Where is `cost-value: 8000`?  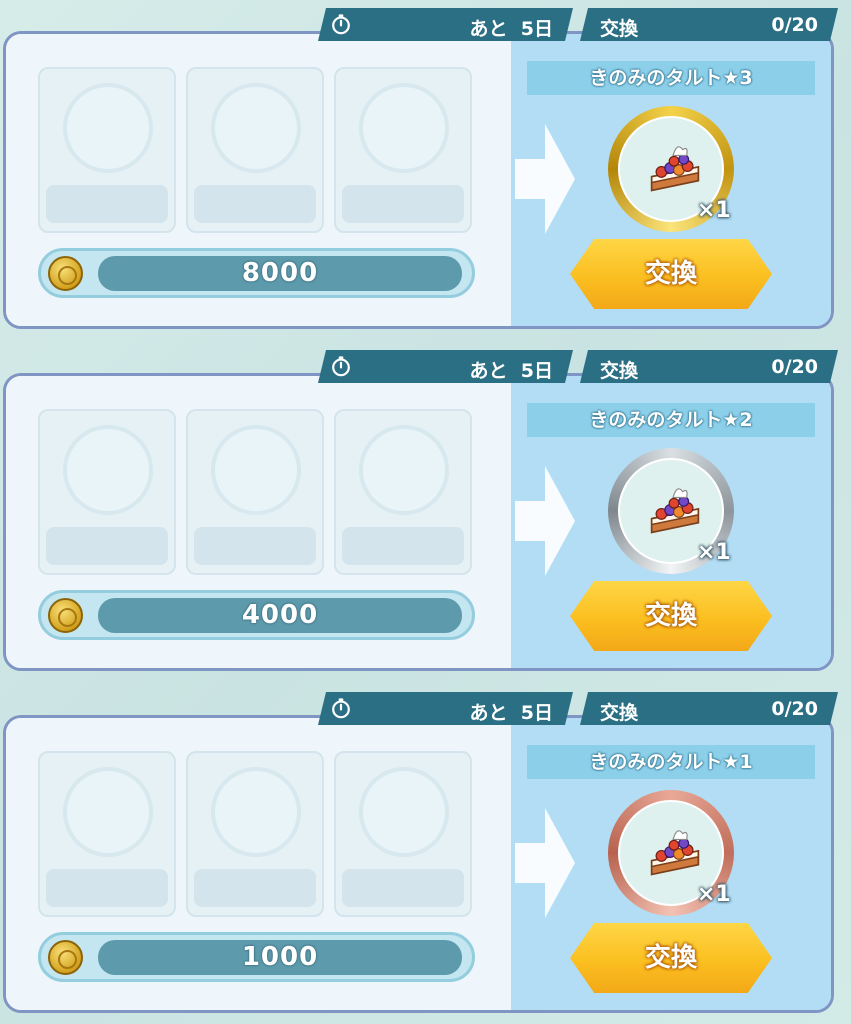 cost-value: 8000 is located at coordinates (280, 273).